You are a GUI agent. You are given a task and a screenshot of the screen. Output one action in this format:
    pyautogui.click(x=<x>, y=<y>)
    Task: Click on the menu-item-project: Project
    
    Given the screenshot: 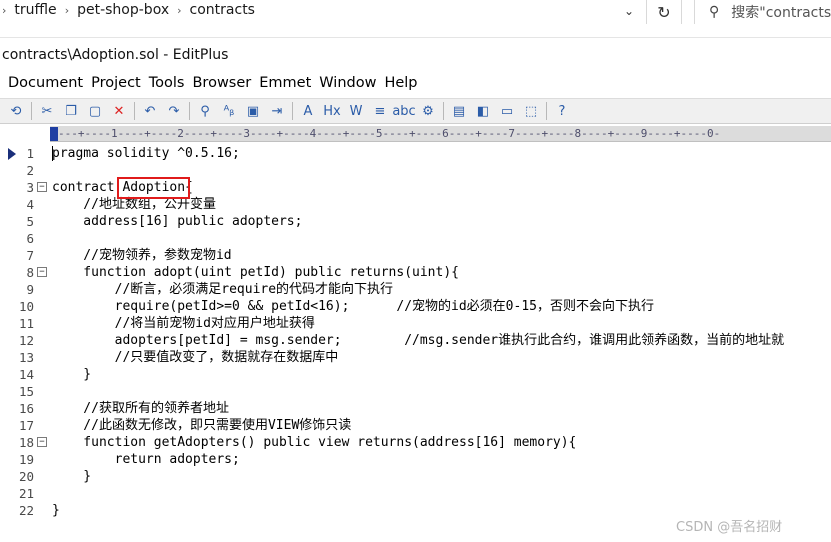 What is the action you would take?
    pyautogui.click(x=116, y=83)
    